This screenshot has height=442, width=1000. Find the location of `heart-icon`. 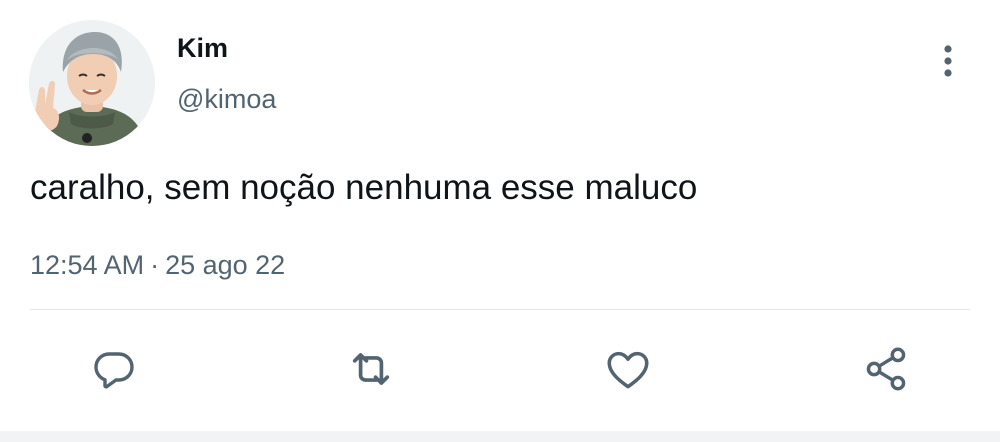

heart-icon is located at coordinates (628, 370).